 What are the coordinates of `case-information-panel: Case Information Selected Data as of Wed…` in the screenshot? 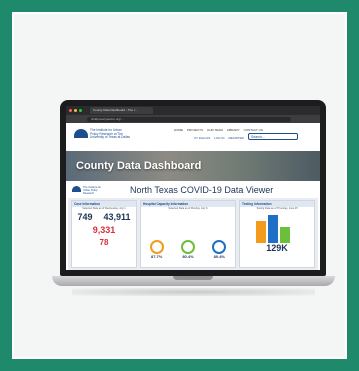 It's located at (104, 234).